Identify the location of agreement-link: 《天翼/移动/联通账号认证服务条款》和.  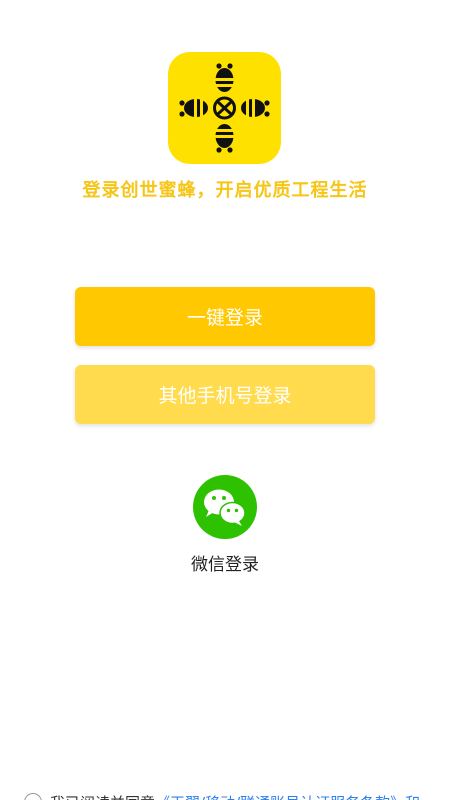
(287, 796).